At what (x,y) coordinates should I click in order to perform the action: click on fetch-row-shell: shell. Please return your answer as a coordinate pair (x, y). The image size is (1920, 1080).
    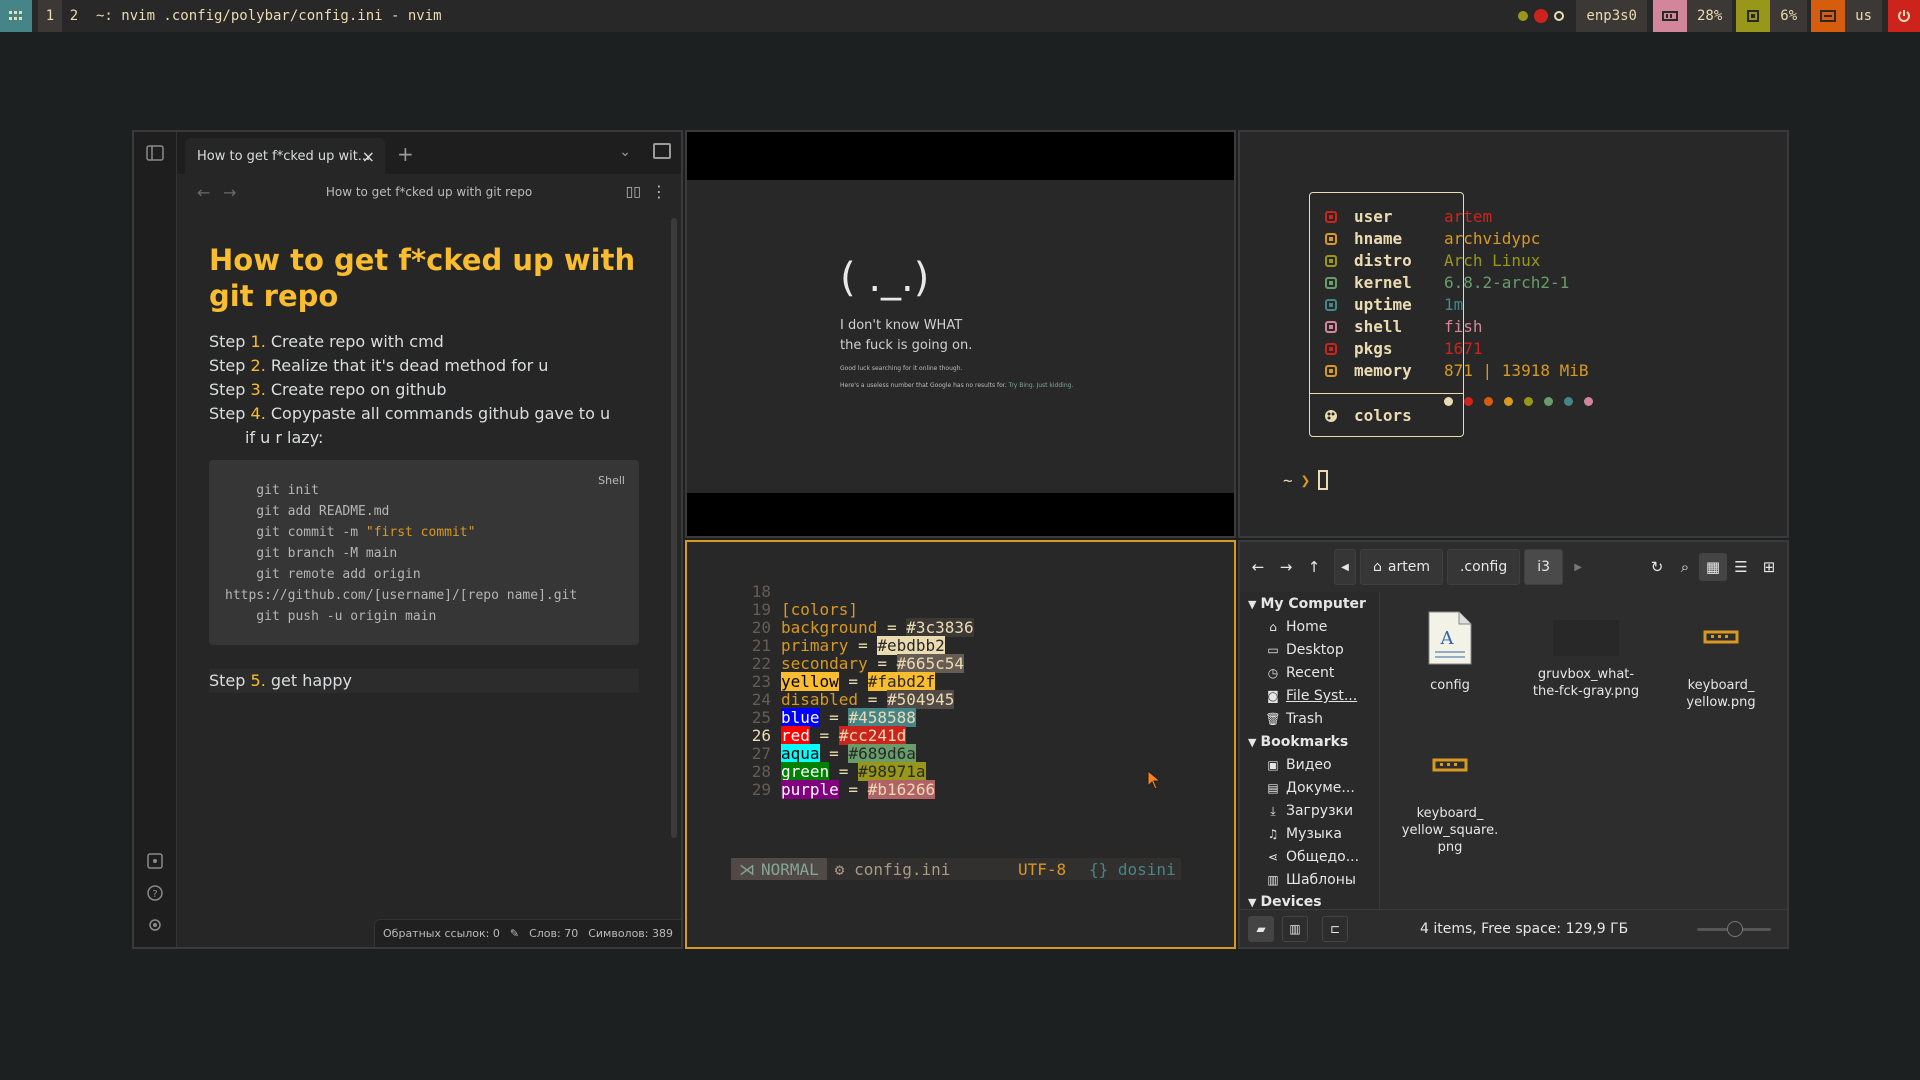
    Looking at the image, I should click on (1363, 326).